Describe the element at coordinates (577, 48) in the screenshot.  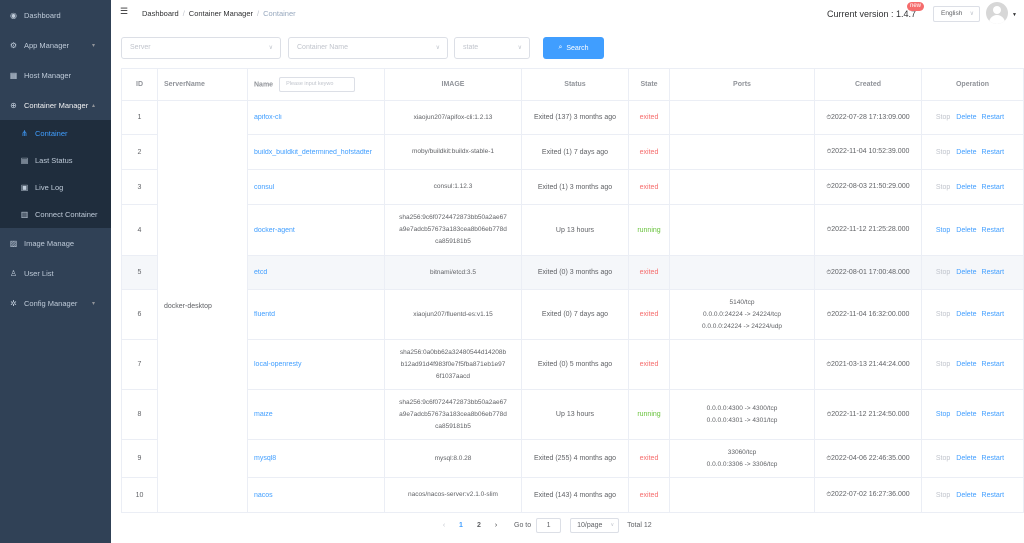
I see `search-label: Search` at that location.